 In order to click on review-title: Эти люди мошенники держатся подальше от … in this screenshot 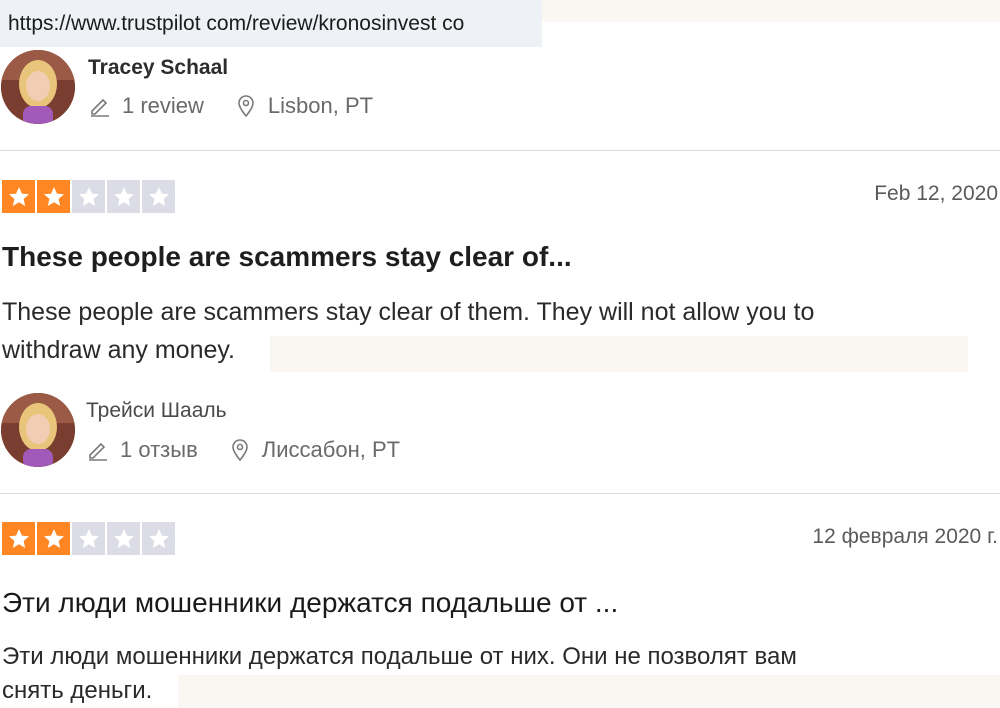, I will do `click(310, 603)`.